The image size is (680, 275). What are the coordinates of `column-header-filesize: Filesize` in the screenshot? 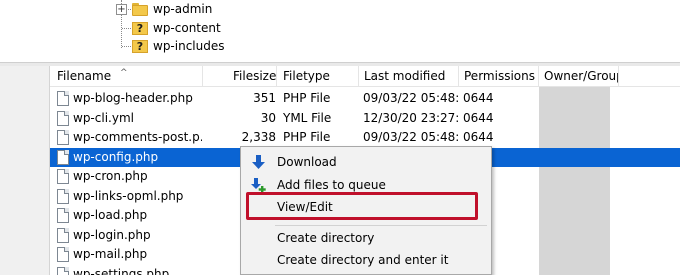 It's located at (240, 76).